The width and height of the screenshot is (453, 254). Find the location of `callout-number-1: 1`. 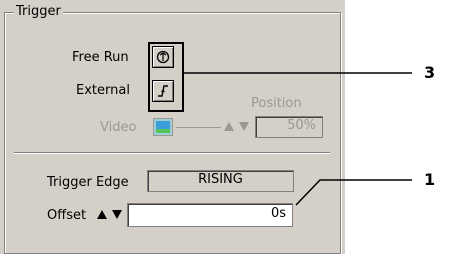

callout-number-1: 1 is located at coordinates (430, 179).